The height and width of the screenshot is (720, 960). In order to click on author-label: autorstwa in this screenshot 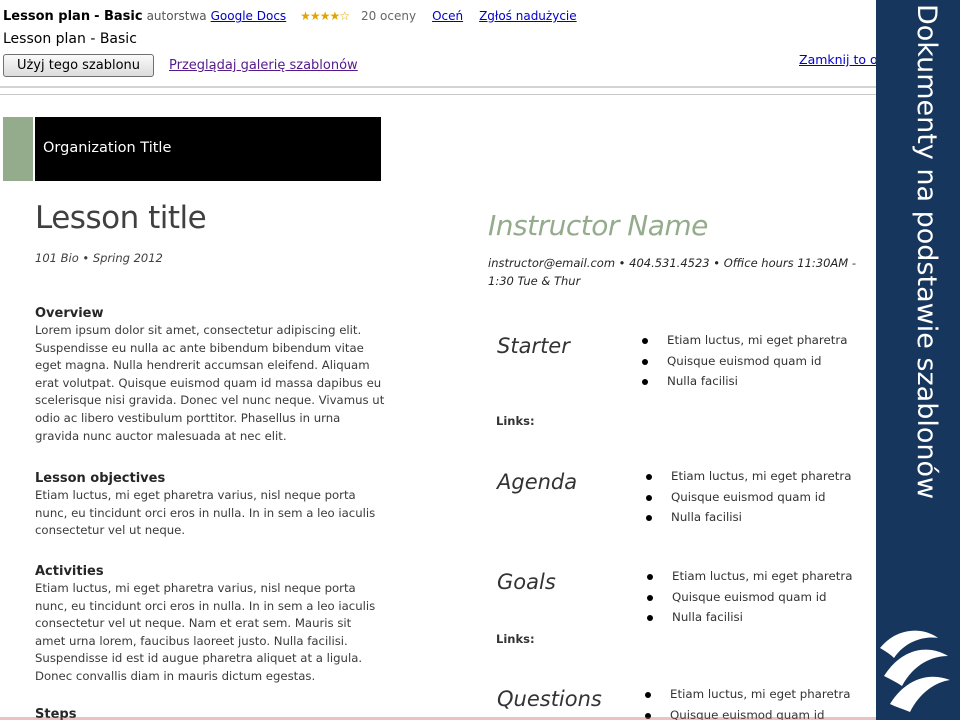, I will do `click(176, 16)`.